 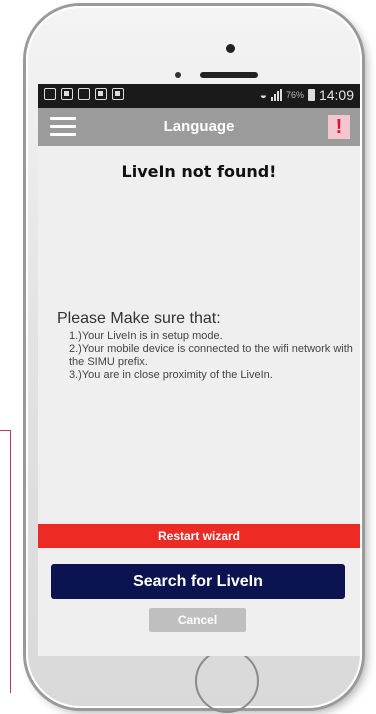 I want to click on battery-icon, so click(x=311, y=95).